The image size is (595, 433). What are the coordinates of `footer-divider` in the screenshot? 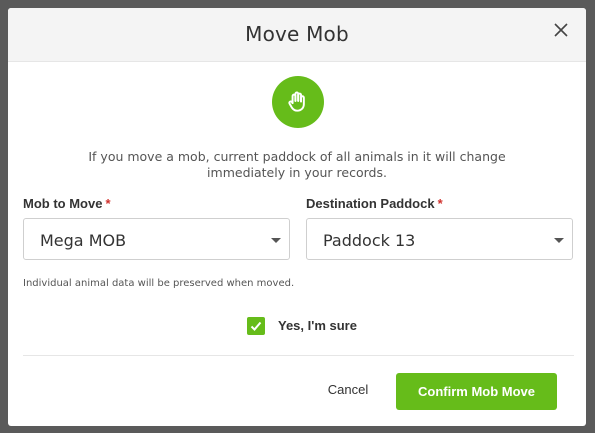 It's located at (298, 355).